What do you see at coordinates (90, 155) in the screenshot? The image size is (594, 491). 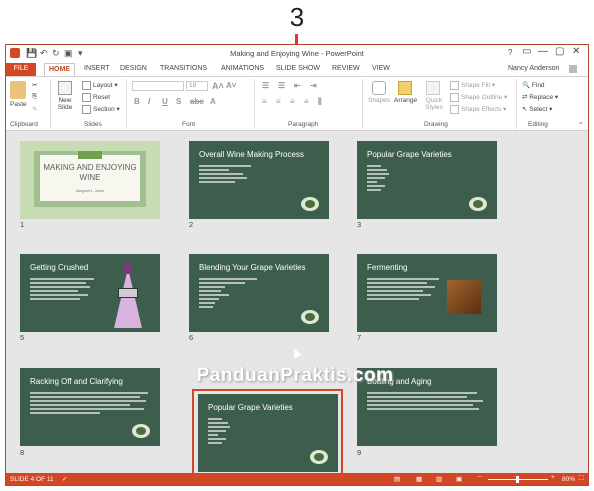 I see `title-tab-accent` at bounding box center [90, 155].